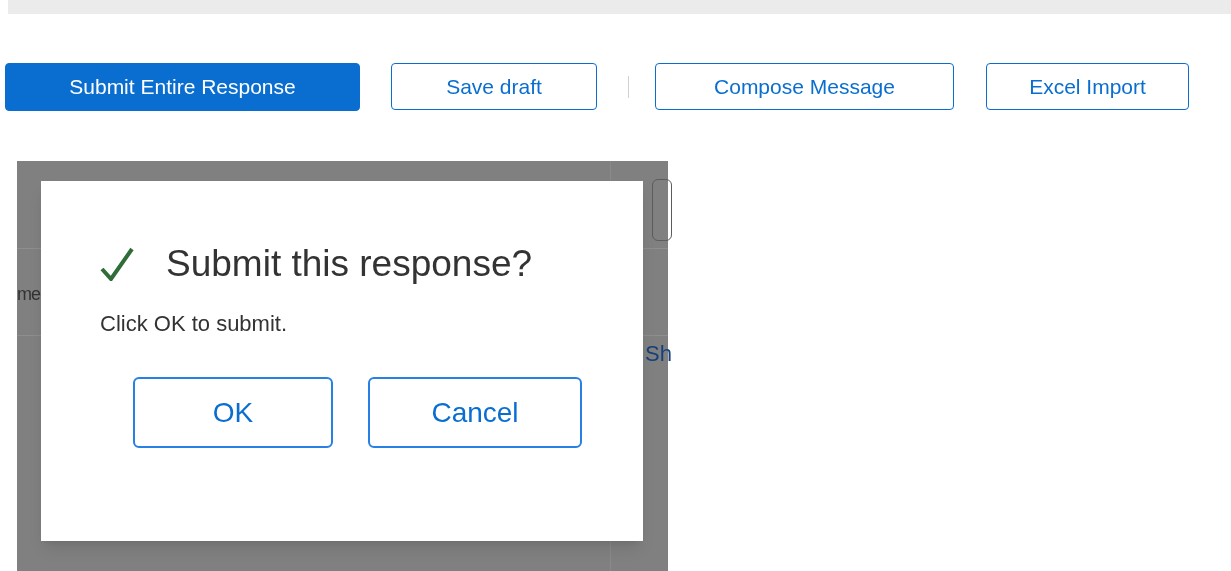  What do you see at coordinates (194, 324) in the screenshot?
I see `dialog-message: Click OK to submit.` at bounding box center [194, 324].